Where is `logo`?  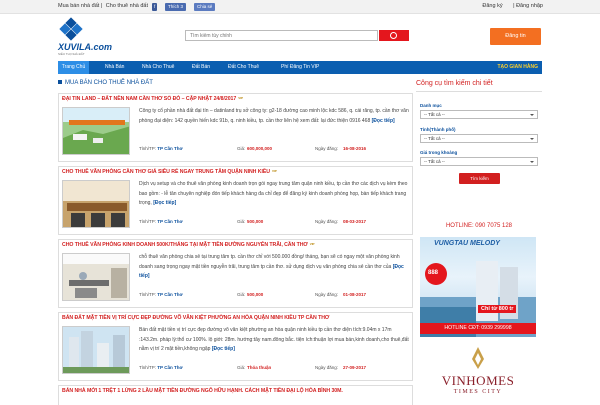 logo is located at coordinates (71, 29).